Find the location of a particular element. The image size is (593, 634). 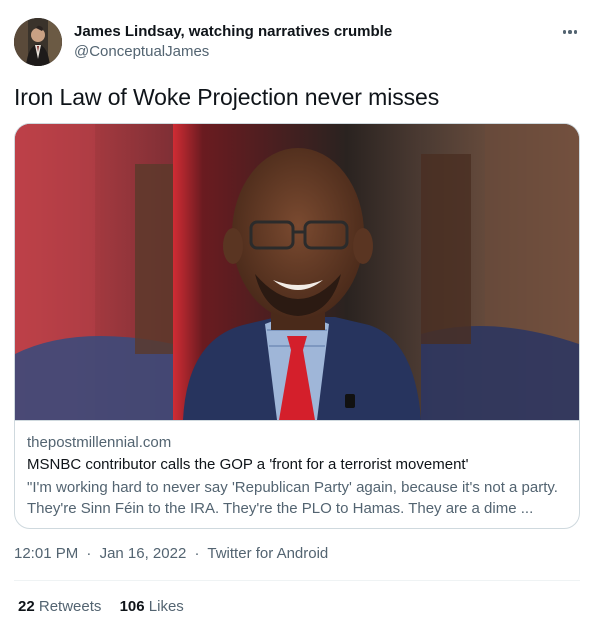

avatar is located at coordinates (38, 42).